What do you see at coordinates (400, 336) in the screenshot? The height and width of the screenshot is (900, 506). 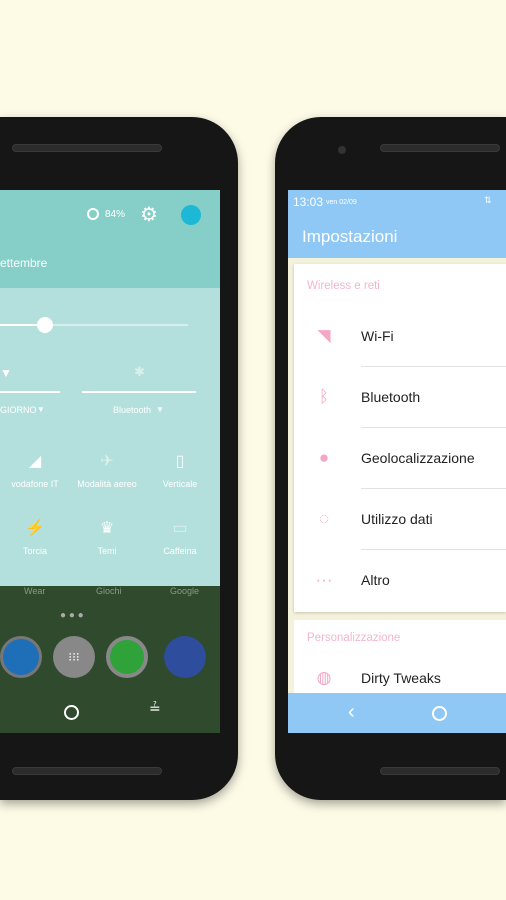 I see `settings-item-wifi: ◥ Wi-Fi` at bounding box center [400, 336].